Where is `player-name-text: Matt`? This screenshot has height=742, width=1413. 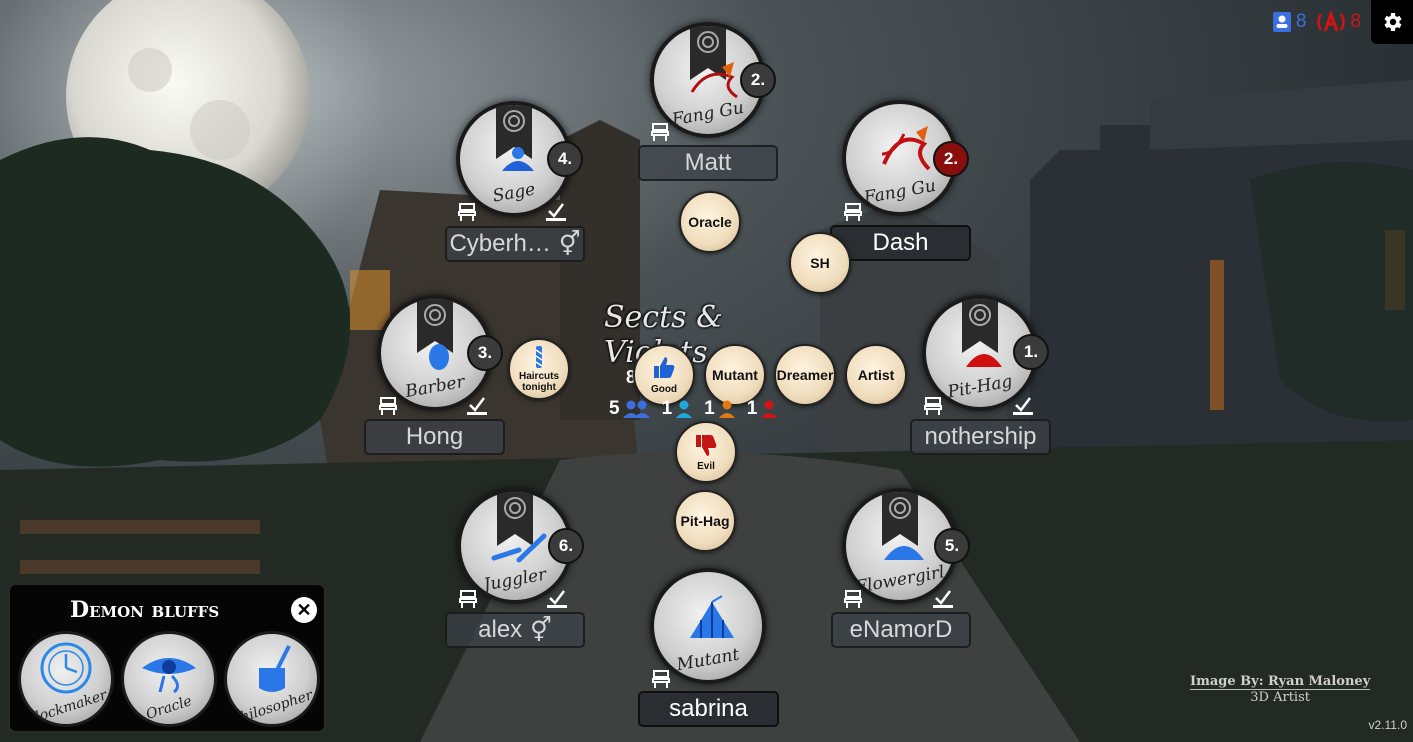 player-name-text: Matt is located at coordinates (708, 162).